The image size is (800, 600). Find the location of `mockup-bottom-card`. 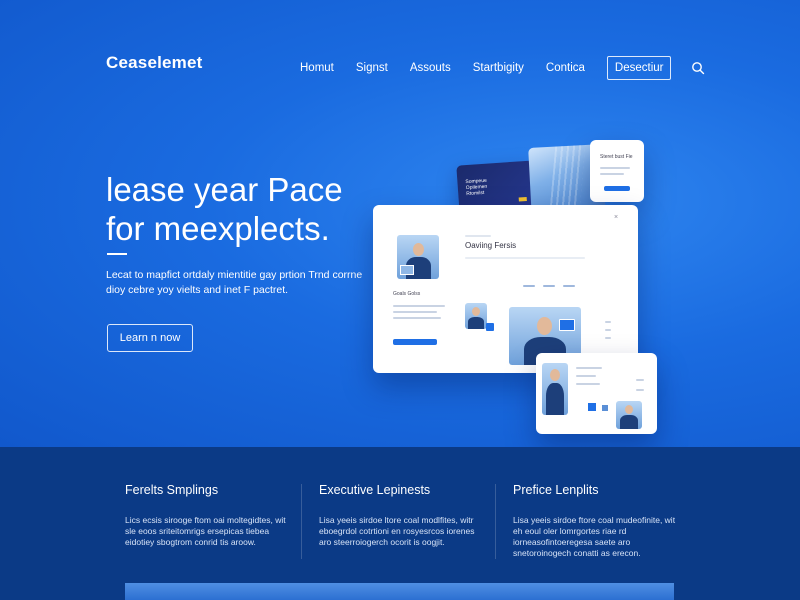

mockup-bottom-card is located at coordinates (596, 393).